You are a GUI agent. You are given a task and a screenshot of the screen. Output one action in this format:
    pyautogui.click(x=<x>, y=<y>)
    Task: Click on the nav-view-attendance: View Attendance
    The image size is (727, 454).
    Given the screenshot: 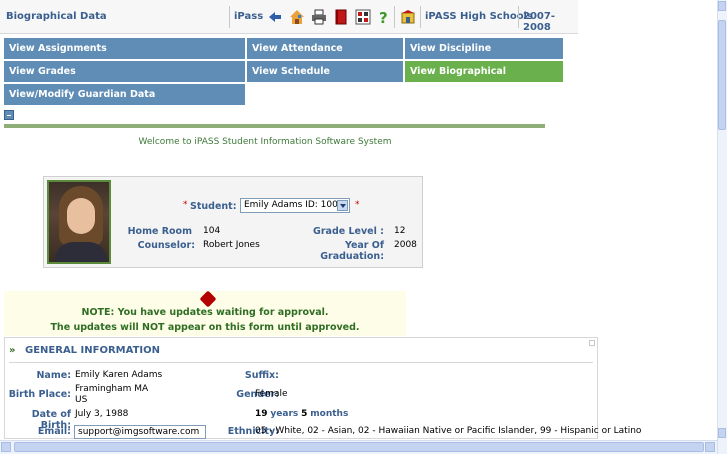 What is the action you would take?
    pyautogui.click(x=325, y=48)
    